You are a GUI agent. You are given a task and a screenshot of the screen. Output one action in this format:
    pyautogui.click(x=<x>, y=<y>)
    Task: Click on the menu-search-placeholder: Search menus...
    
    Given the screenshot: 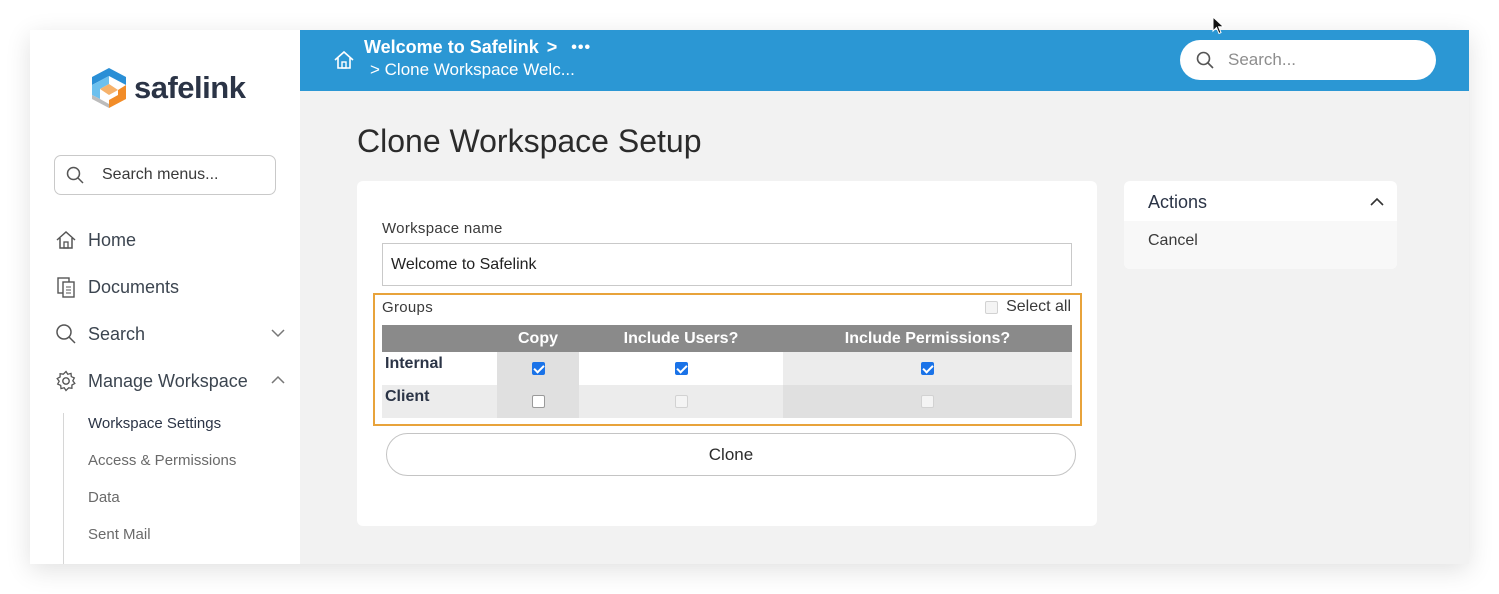 What is the action you would take?
    pyautogui.click(x=160, y=174)
    